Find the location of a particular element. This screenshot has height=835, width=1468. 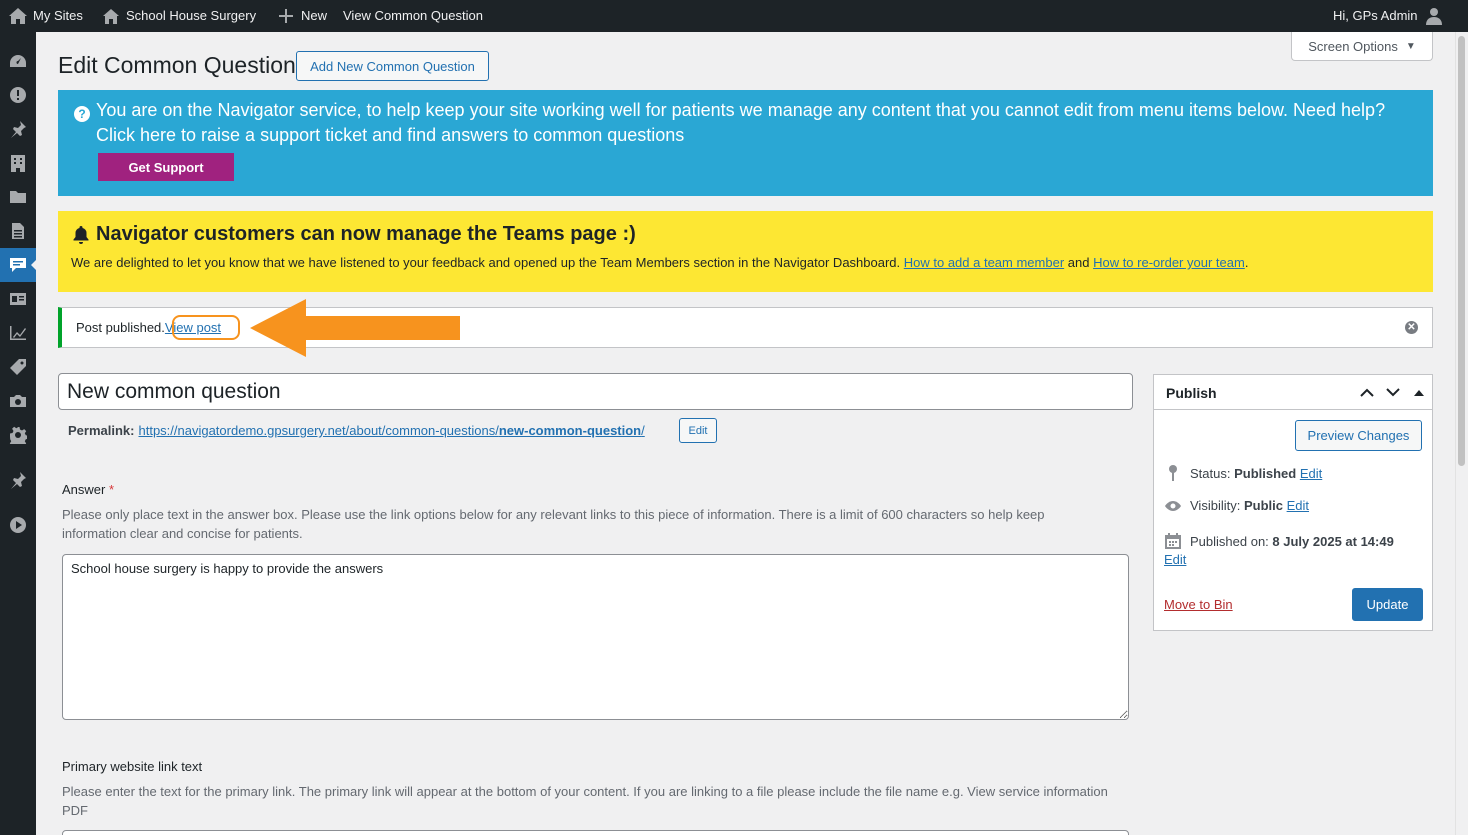

status-value: Published is located at coordinates (1265, 473).